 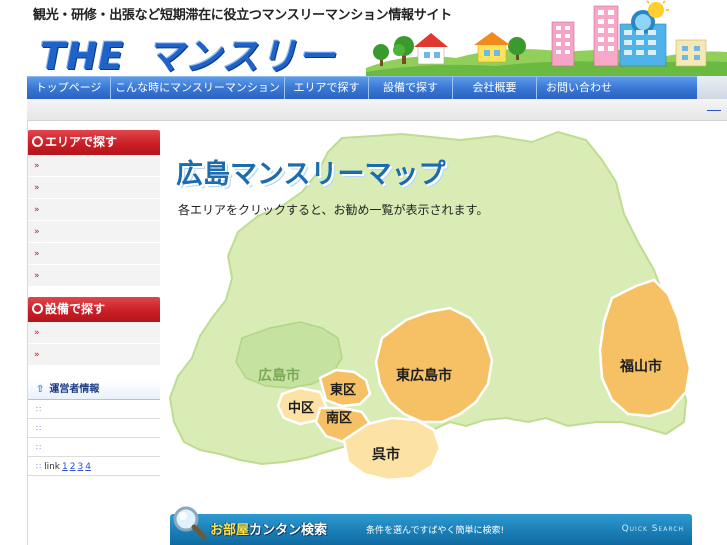 What do you see at coordinates (712, 87) in the screenshot?
I see `nav-end-cap` at bounding box center [712, 87].